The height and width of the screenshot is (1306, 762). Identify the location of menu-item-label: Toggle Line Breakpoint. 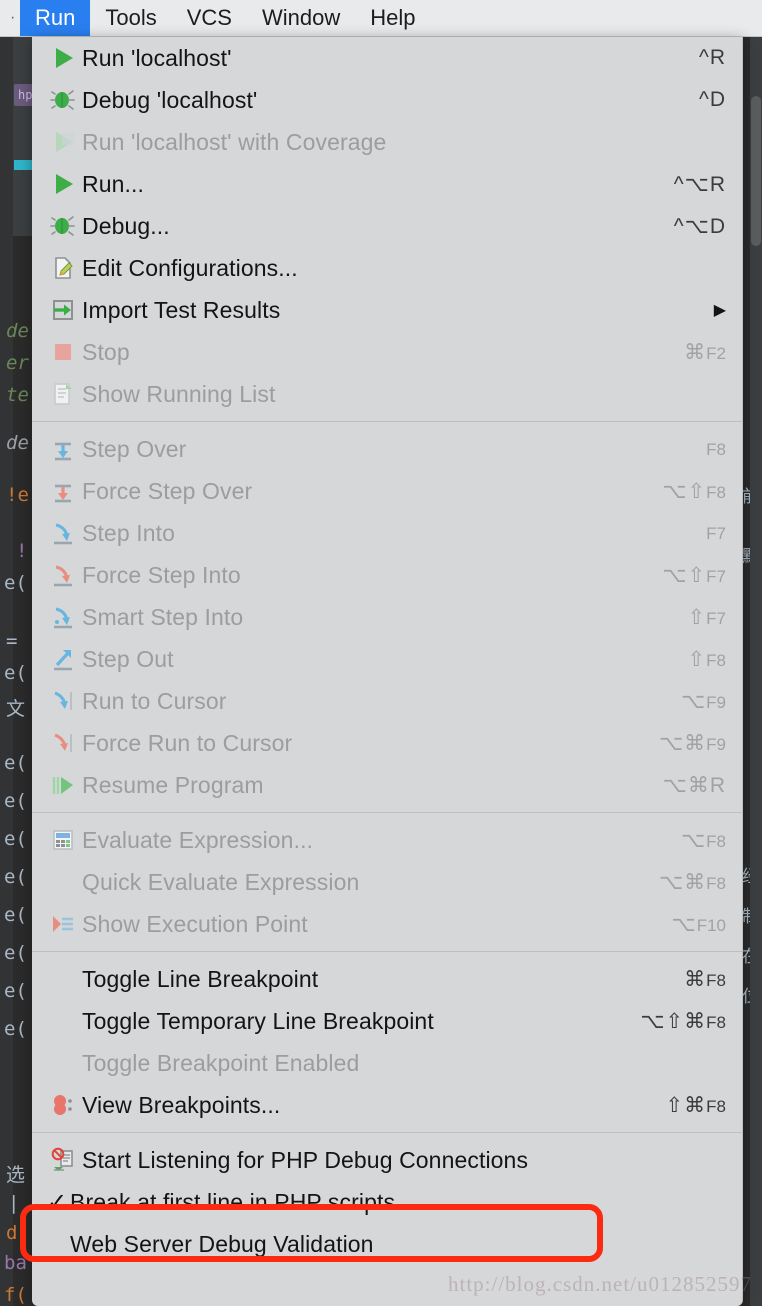
(200, 978).